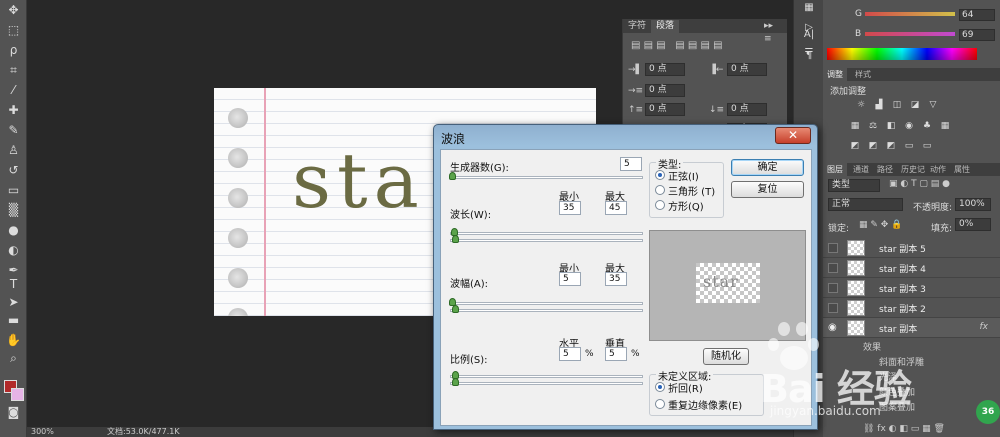 The image size is (1000, 437). Describe the element at coordinates (13, 320) in the screenshot. I see `shape-tool-icon: ▬` at that location.